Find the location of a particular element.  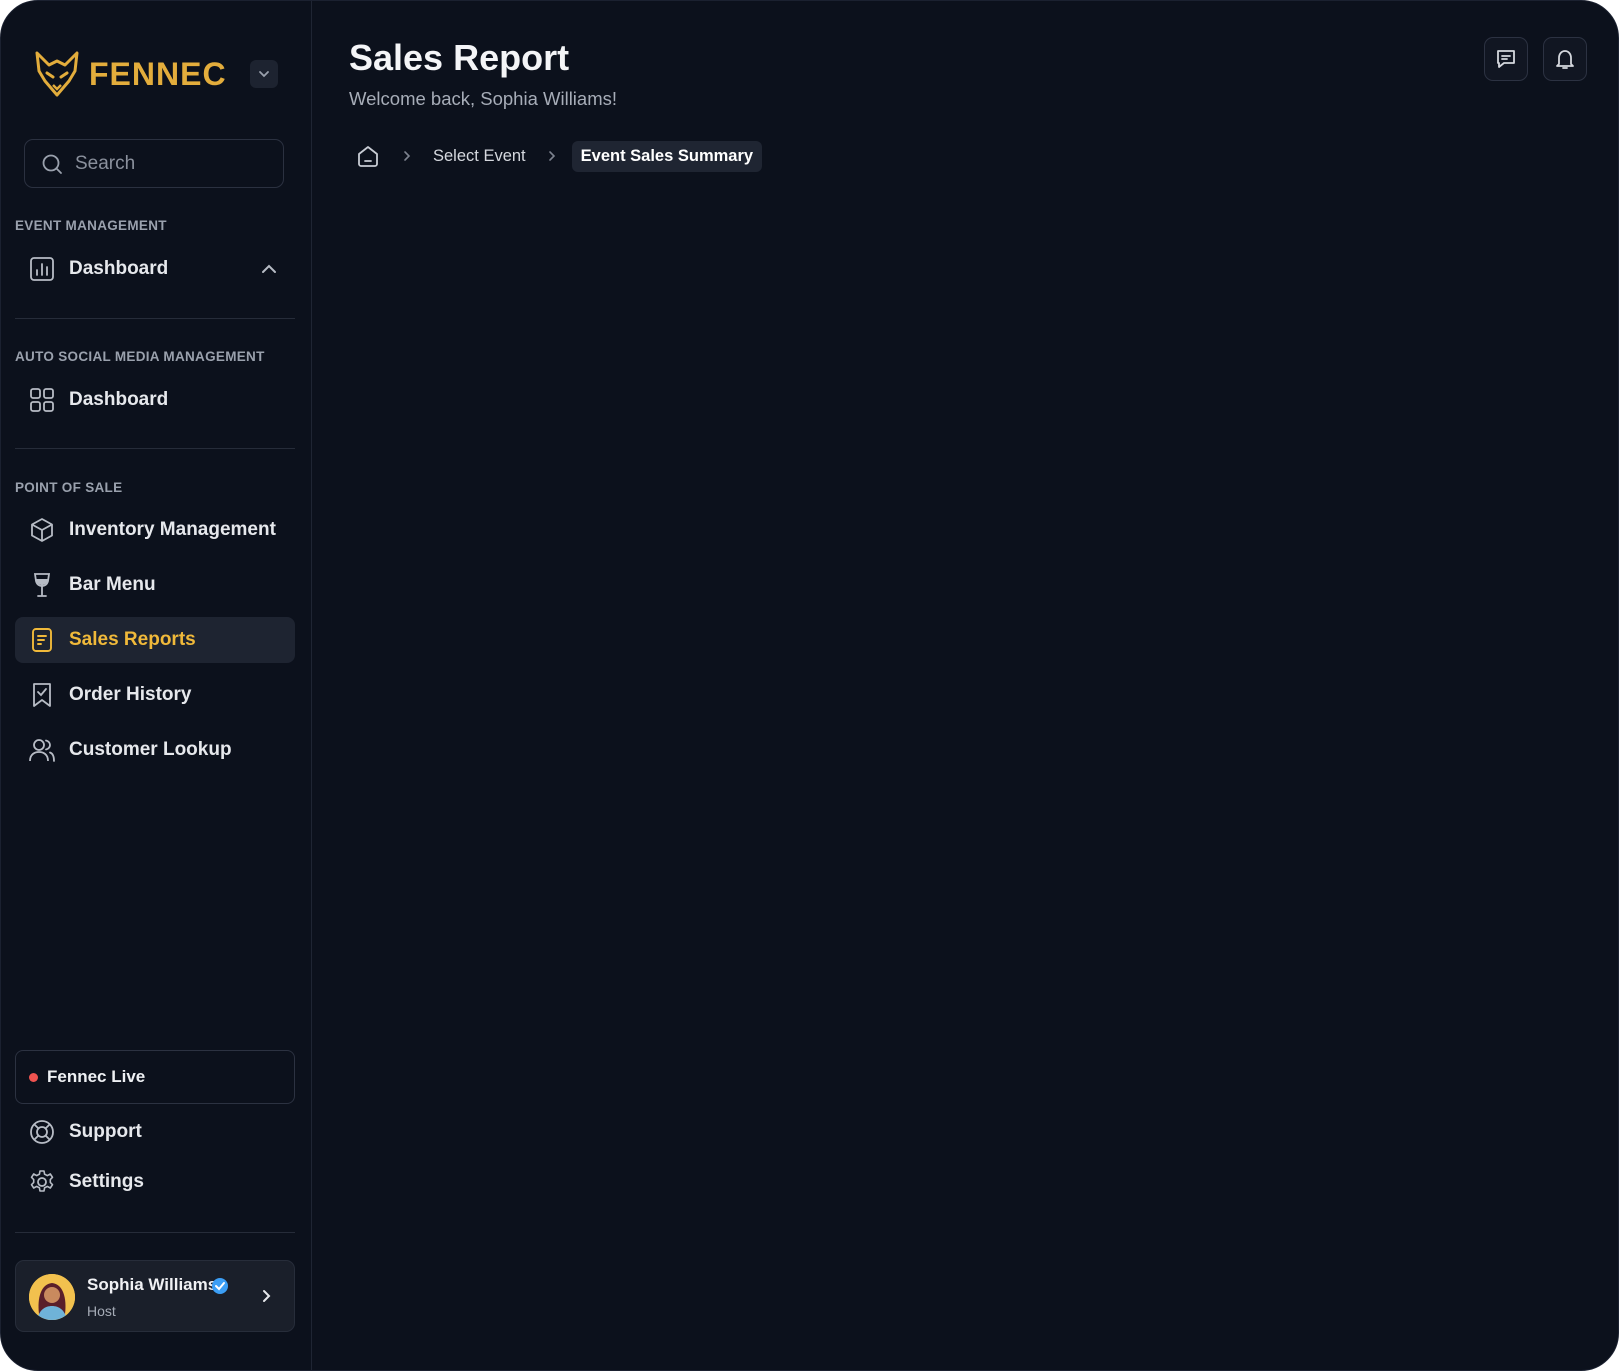

user-name: Sophia Williams is located at coordinates (152, 1284).